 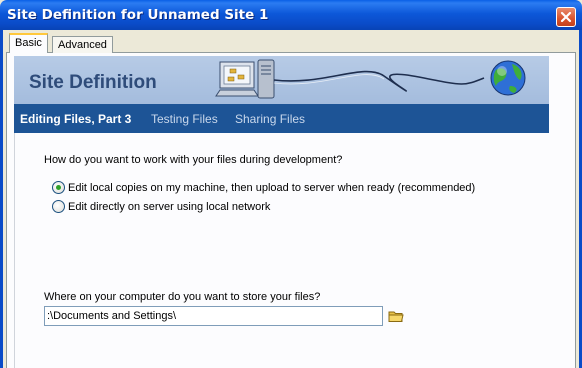 I want to click on tab-advanced: Advanced, so click(x=82, y=44).